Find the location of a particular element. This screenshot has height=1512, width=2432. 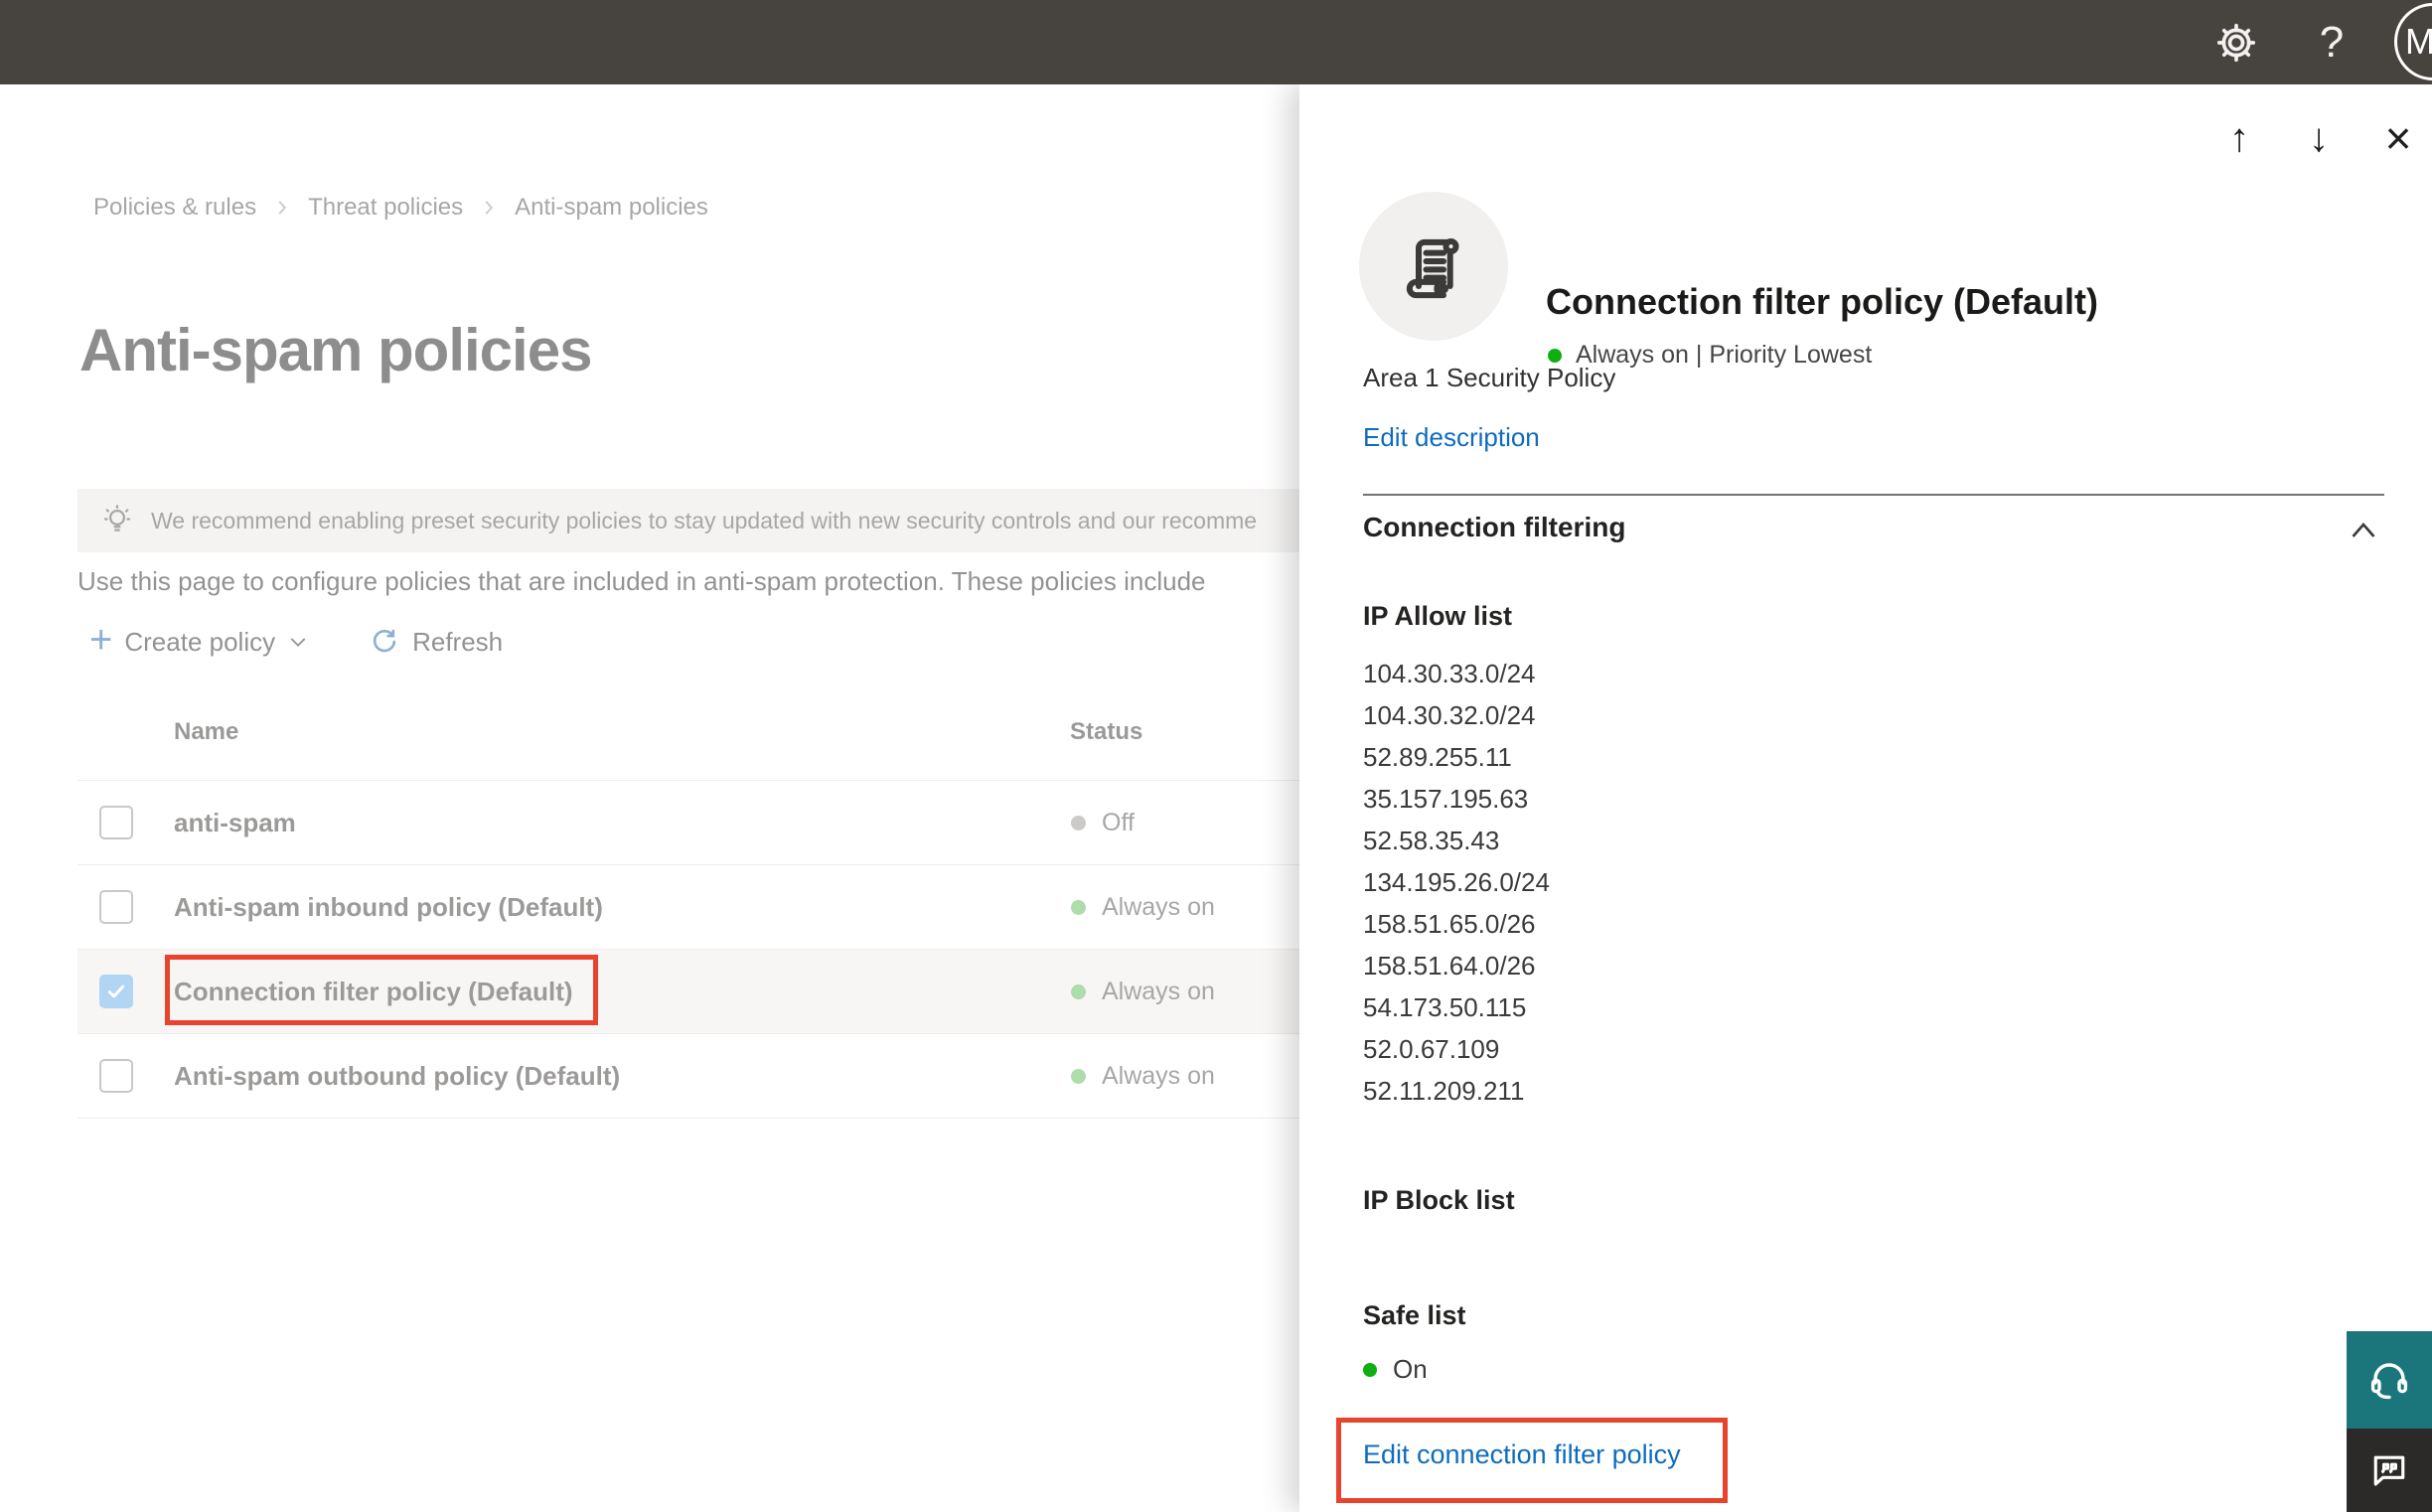

refresh-label: Refresh is located at coordinates (458, 641).